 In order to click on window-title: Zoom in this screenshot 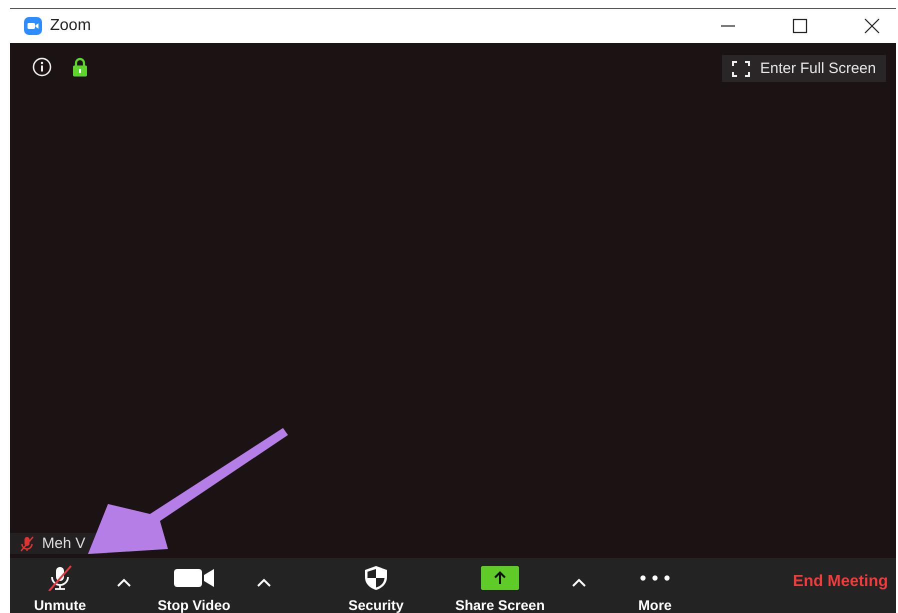, I will do `click(70, 26)`.